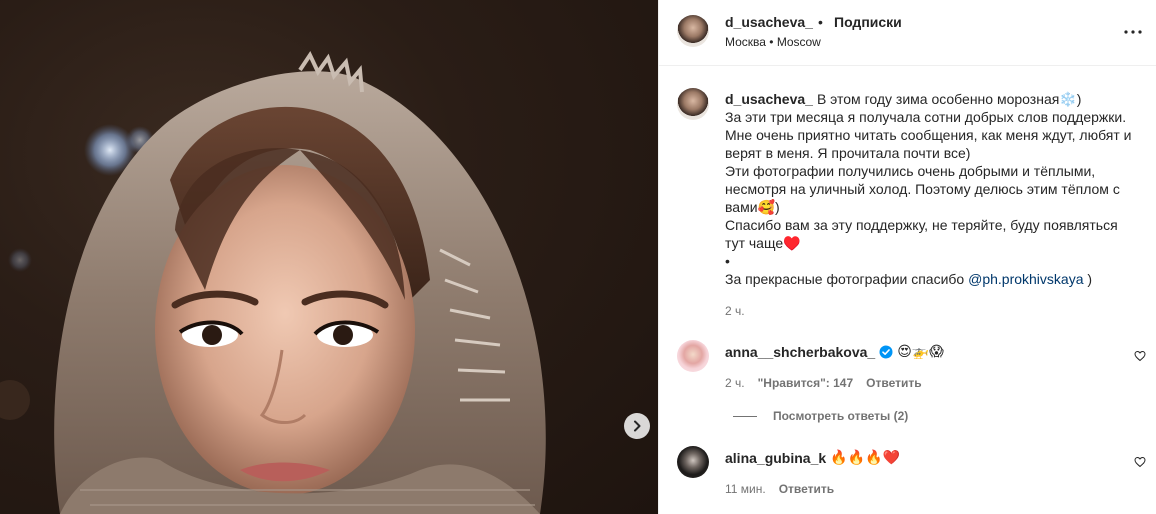 This screenshot has width=1156, height=514. What do you see at coordinates (693, 104) in the screenshot?
I see `caption-avatar` at bounding box center [693, 104].